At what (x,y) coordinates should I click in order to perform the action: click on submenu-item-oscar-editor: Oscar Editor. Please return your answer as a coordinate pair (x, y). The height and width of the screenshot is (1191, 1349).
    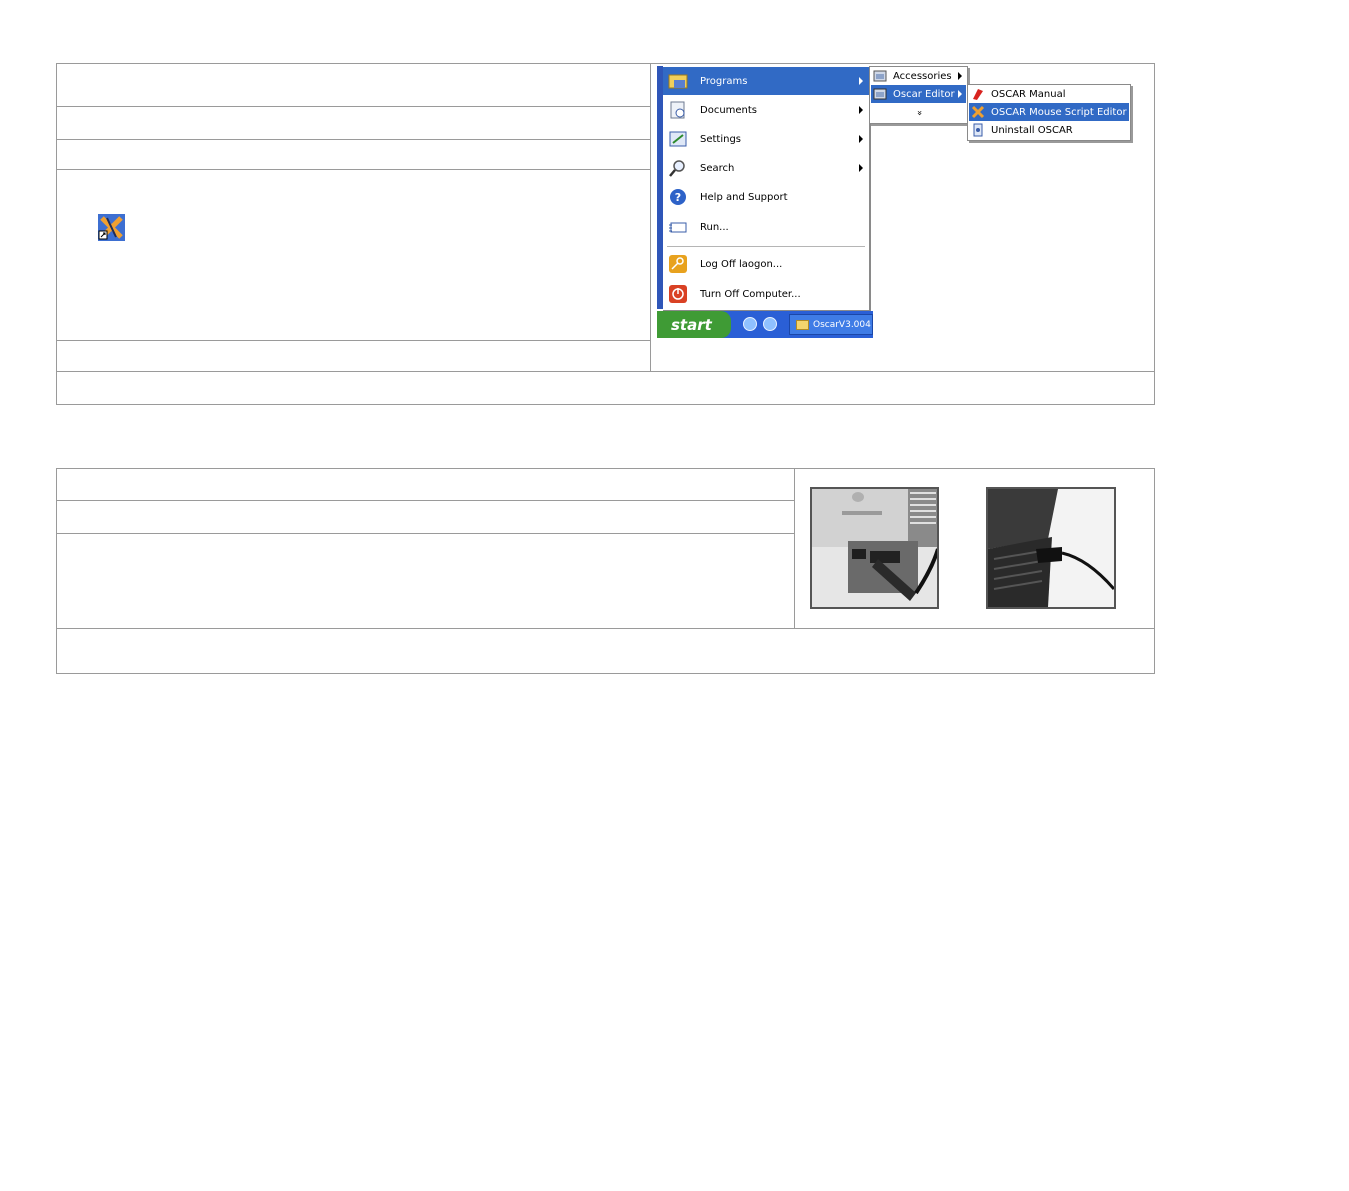
    Looking at the image, I should click on (918, 94).